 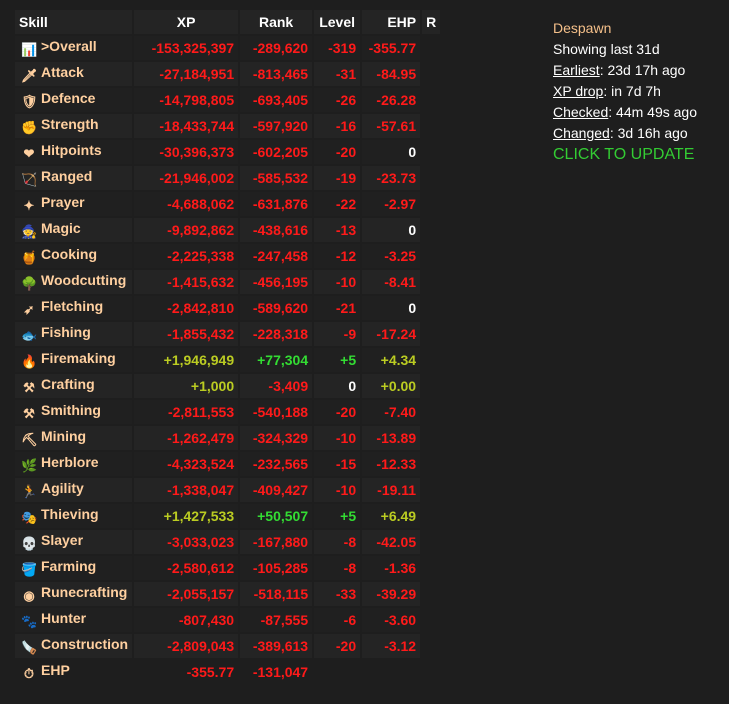 I want to click on xp-cell: +1,427,533, so click(x=186, y=516).